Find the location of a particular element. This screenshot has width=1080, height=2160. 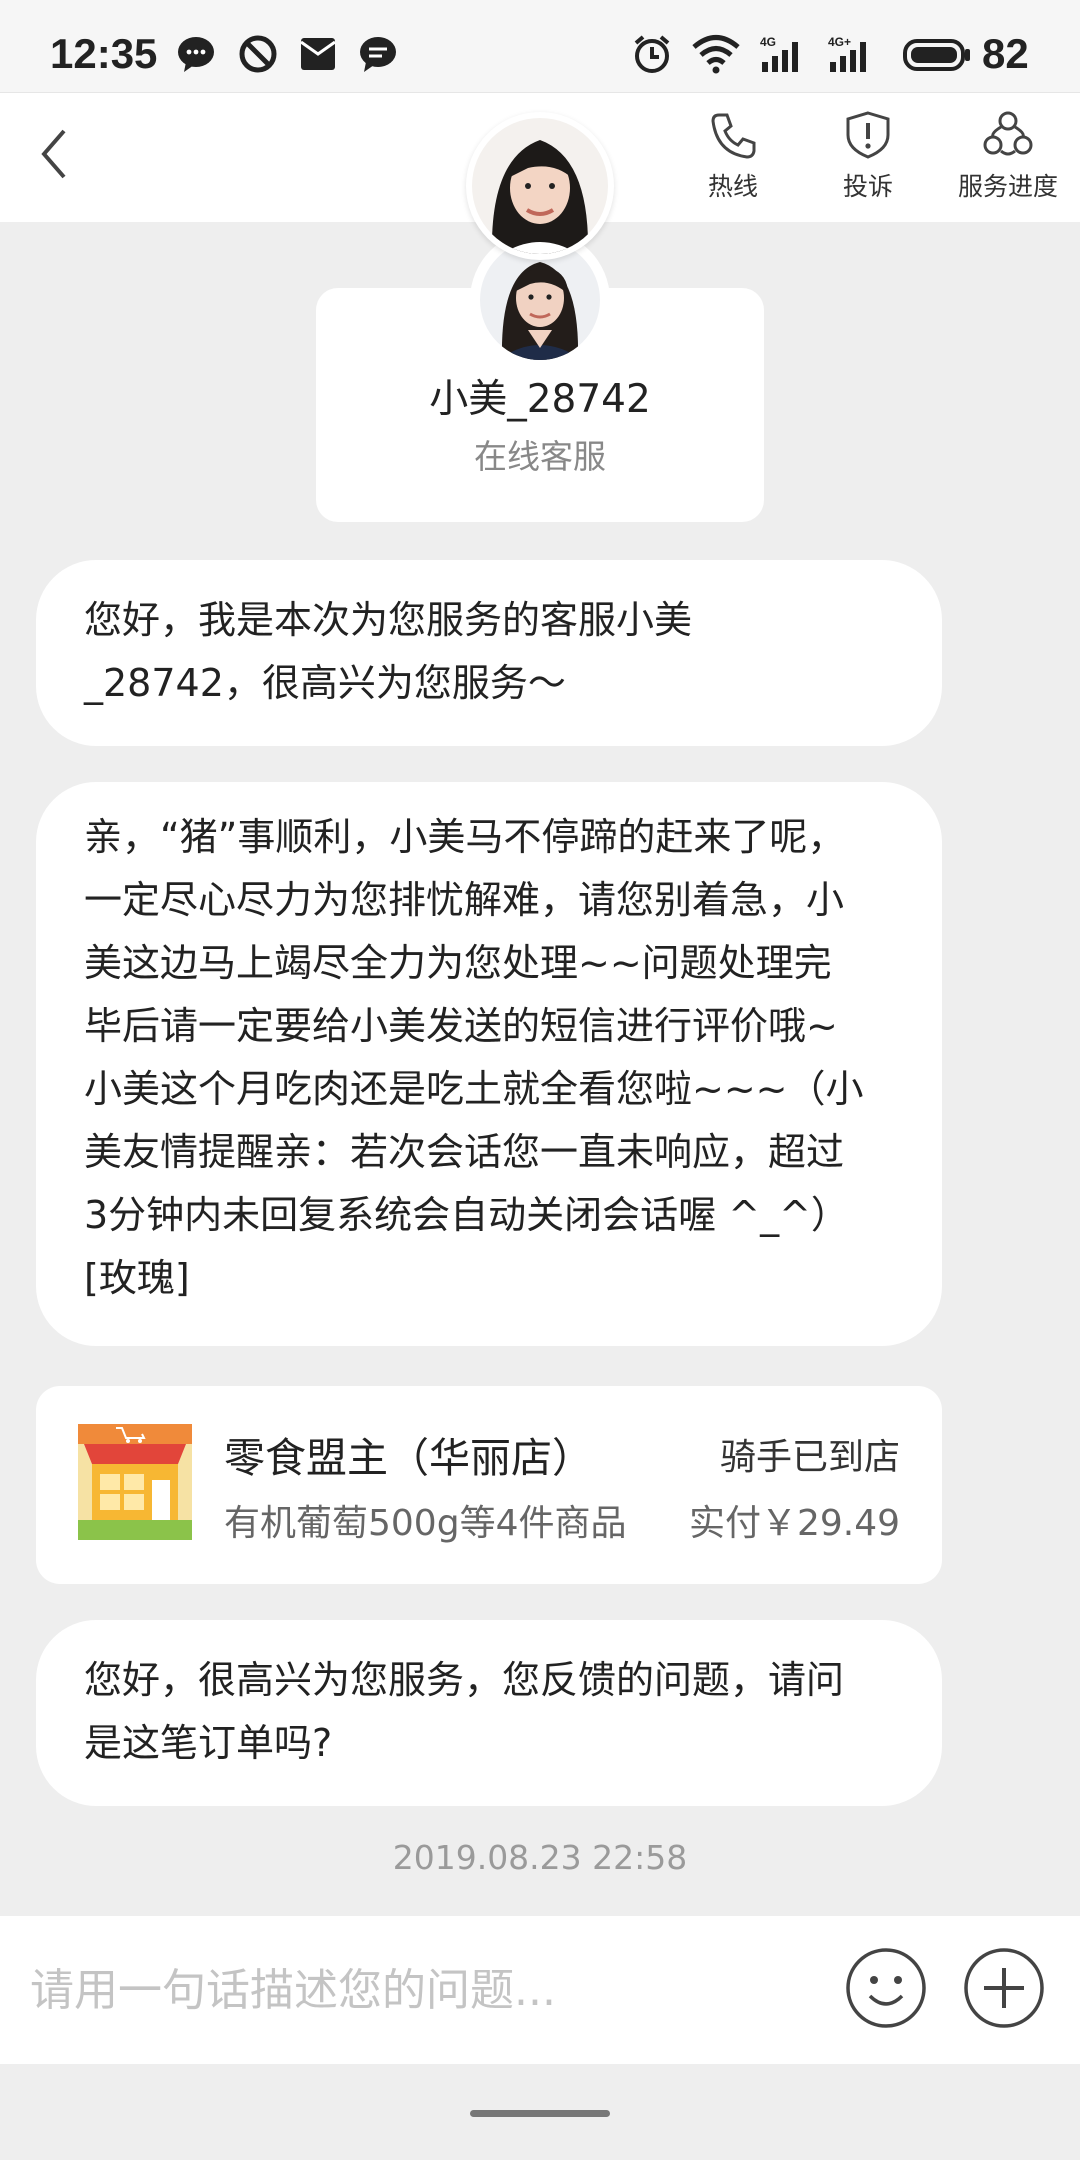

hotline-button: 热线 is located at coordinates (733, 159).